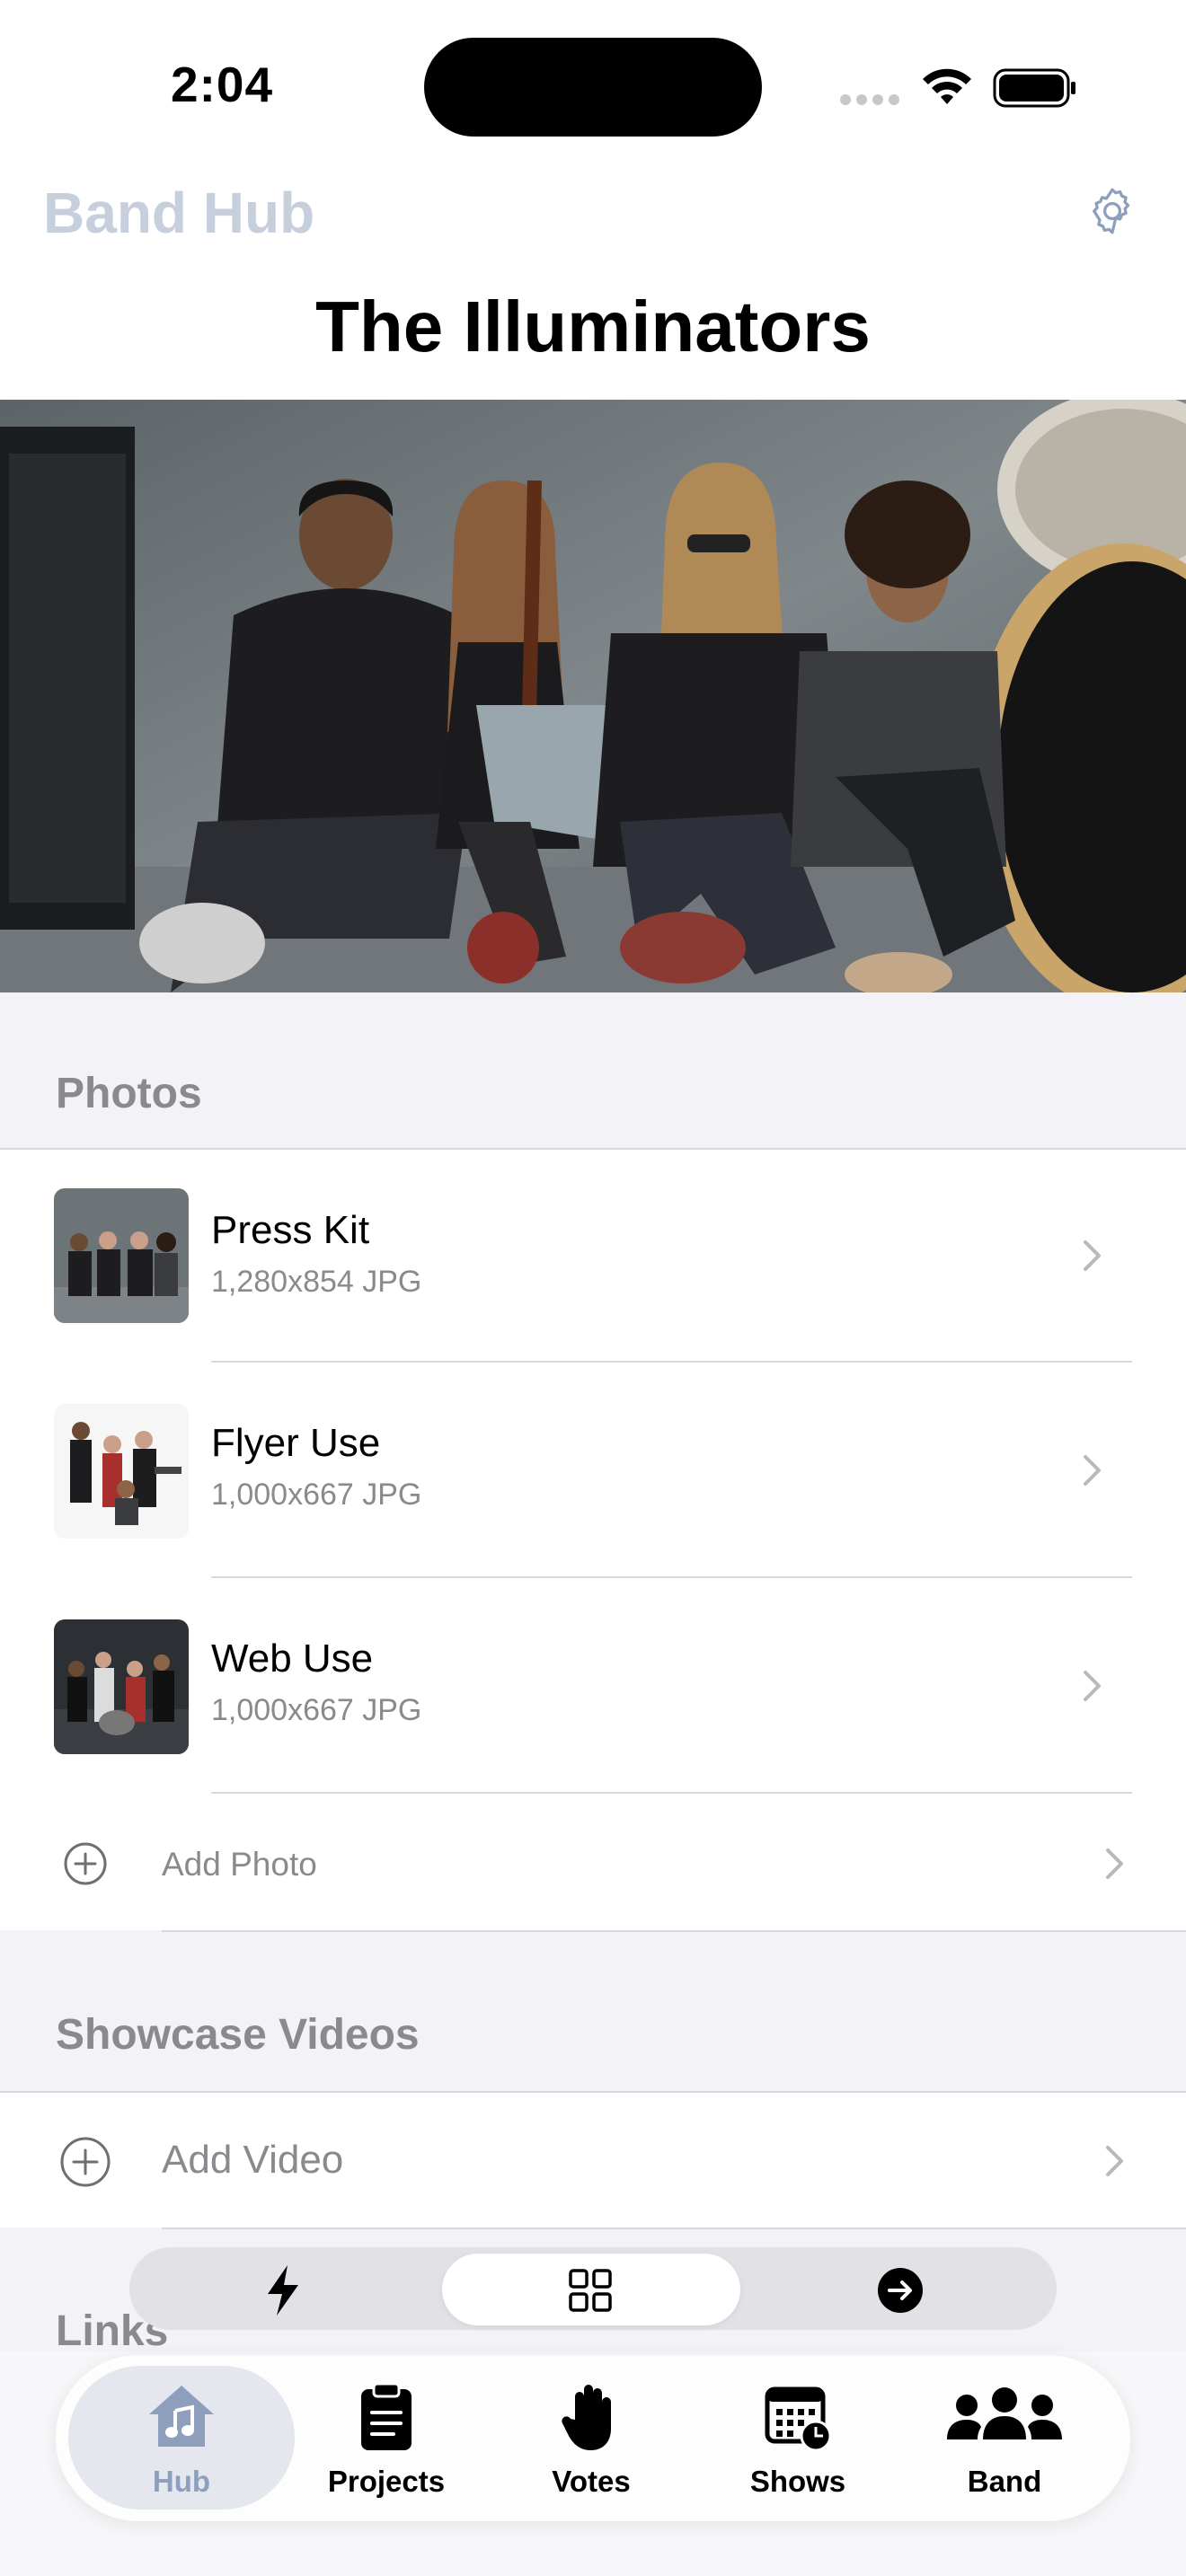 This screenshot has height=2576, width=1186. I want to click on tab-projects: Projects, so click(386, 2438).